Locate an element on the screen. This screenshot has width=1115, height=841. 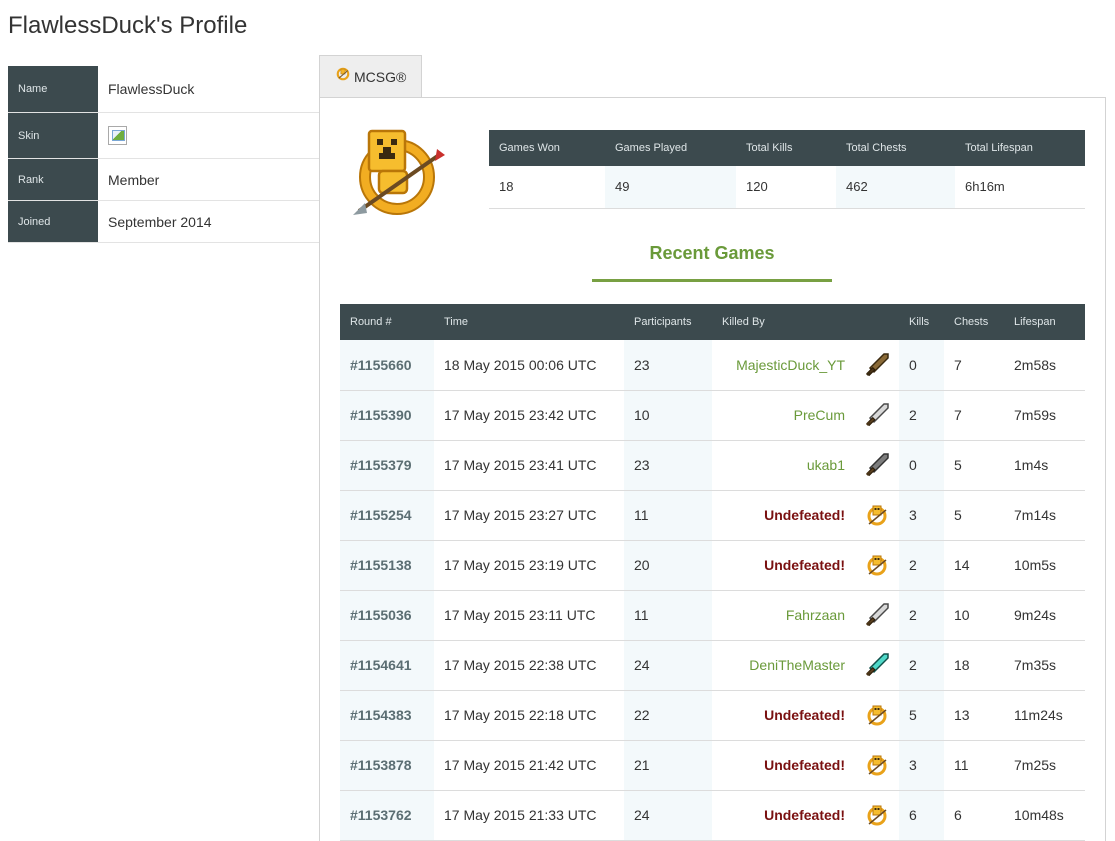
stats-games-played: 49 is located at coordinates (670, 187).